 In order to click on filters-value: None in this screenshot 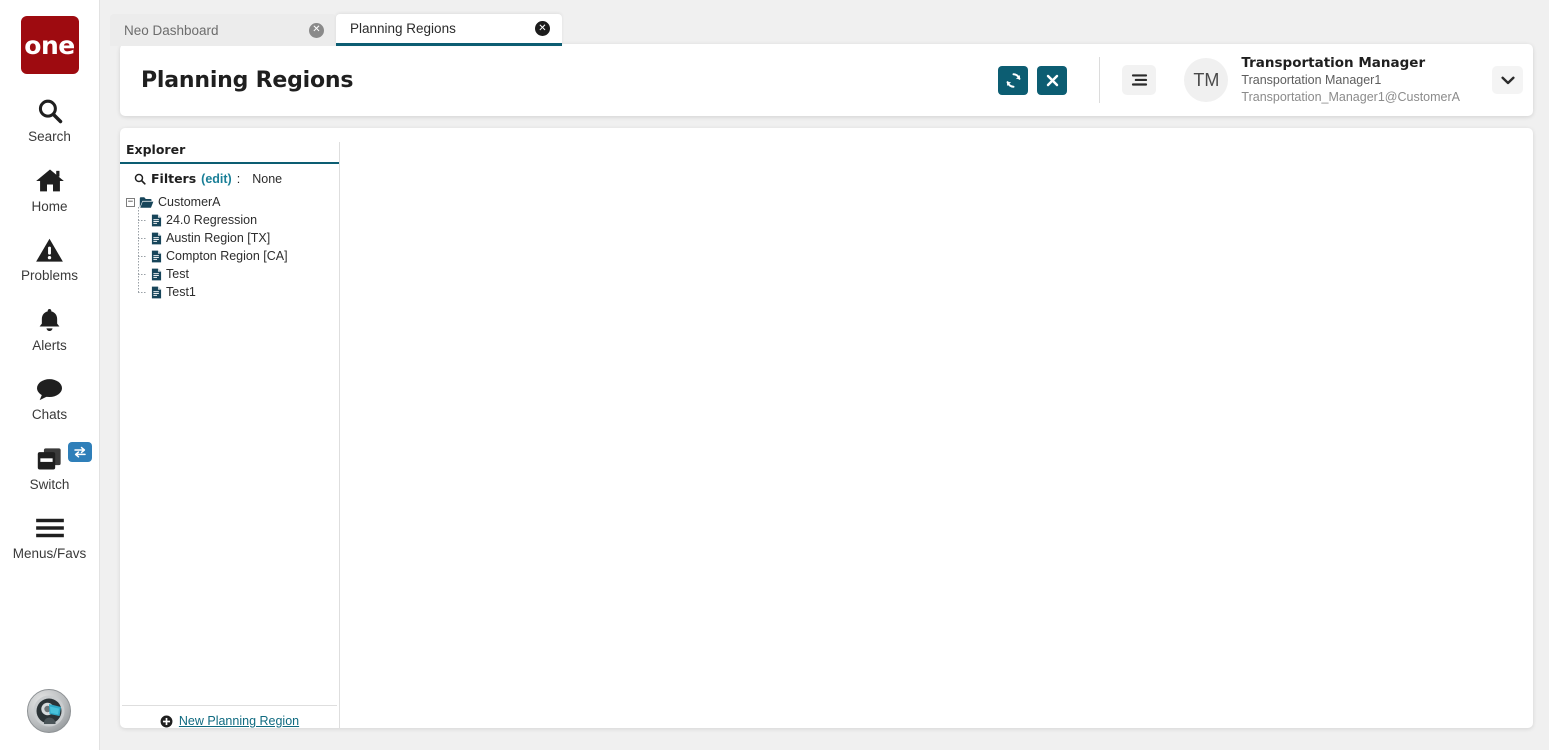, I will do `click(267, 178)`.